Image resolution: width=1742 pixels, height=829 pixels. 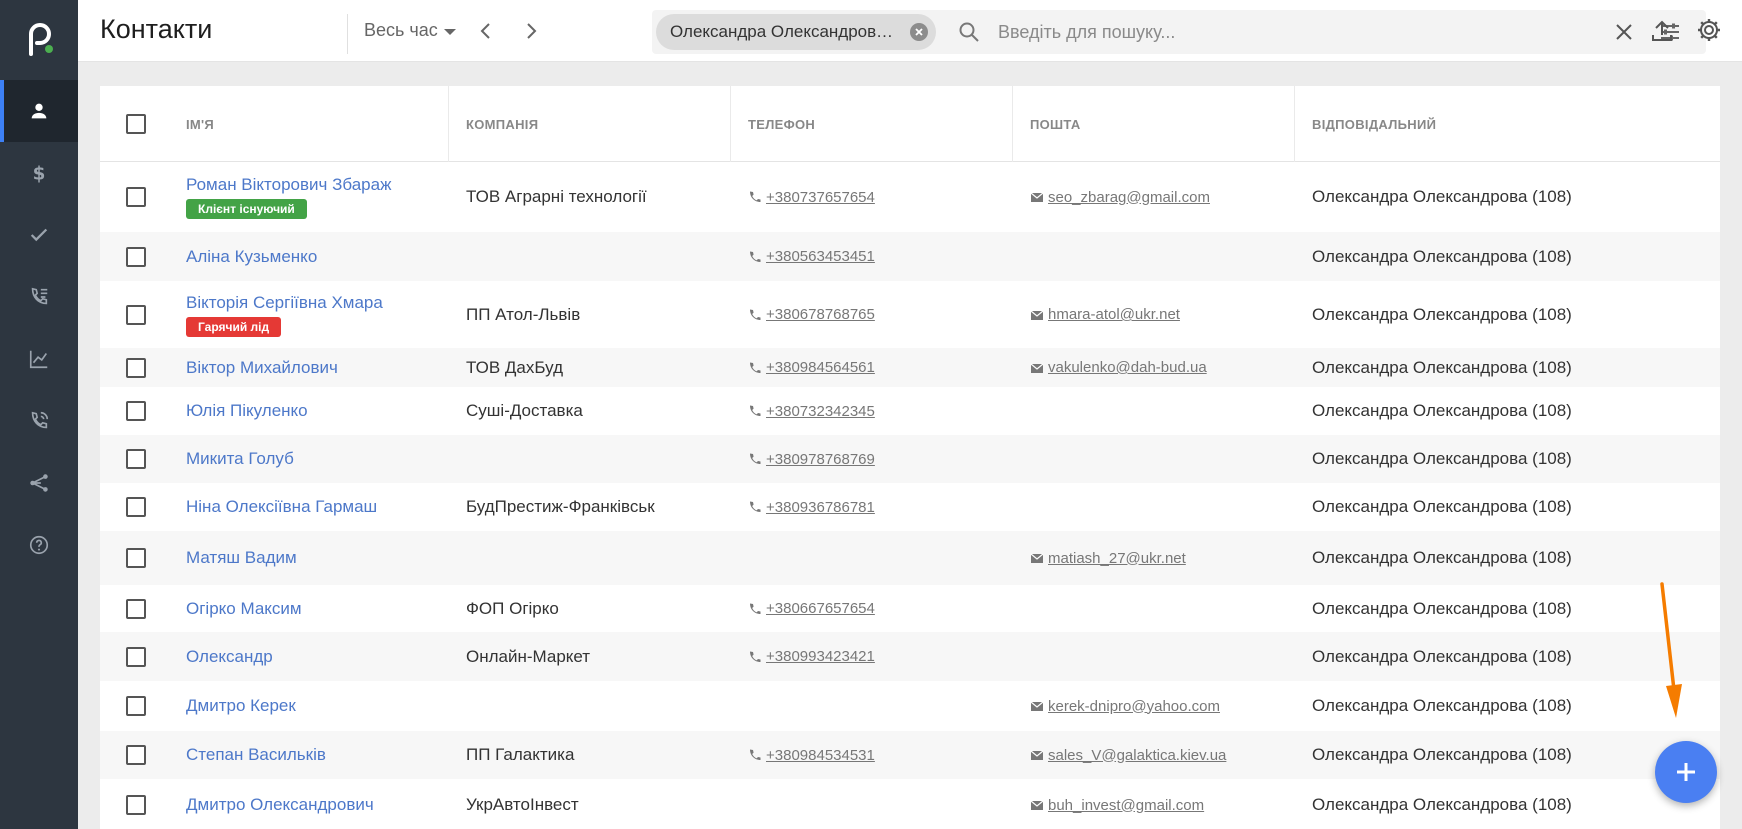 I want to click on phone-link: +380737657654, so click(x=811, y=197).